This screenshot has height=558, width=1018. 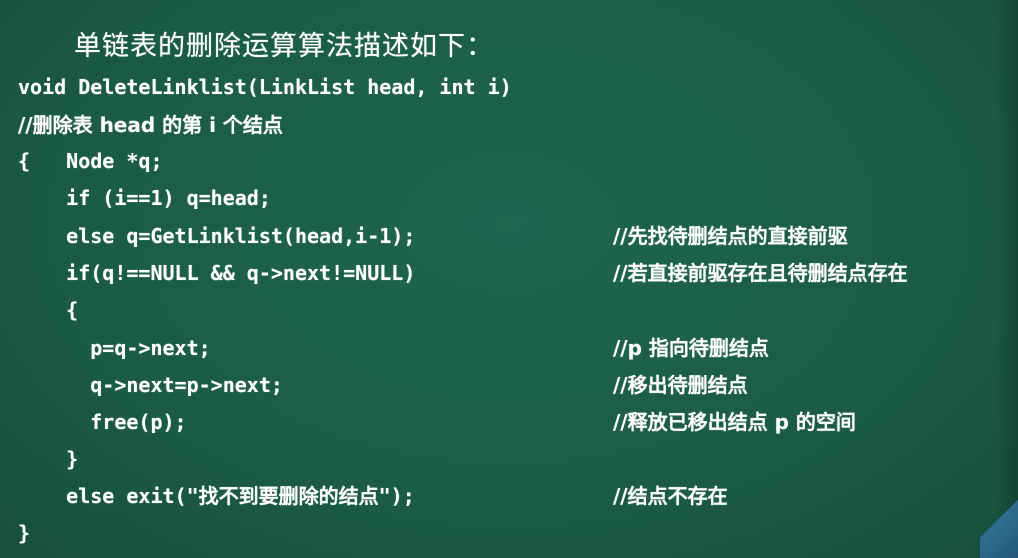 What do you see at coordinates (150, 125) in the screenshot?
I see `code-line-header-comment: //删除表 head 的第 i 个结点` at bounding box center [150, 125].